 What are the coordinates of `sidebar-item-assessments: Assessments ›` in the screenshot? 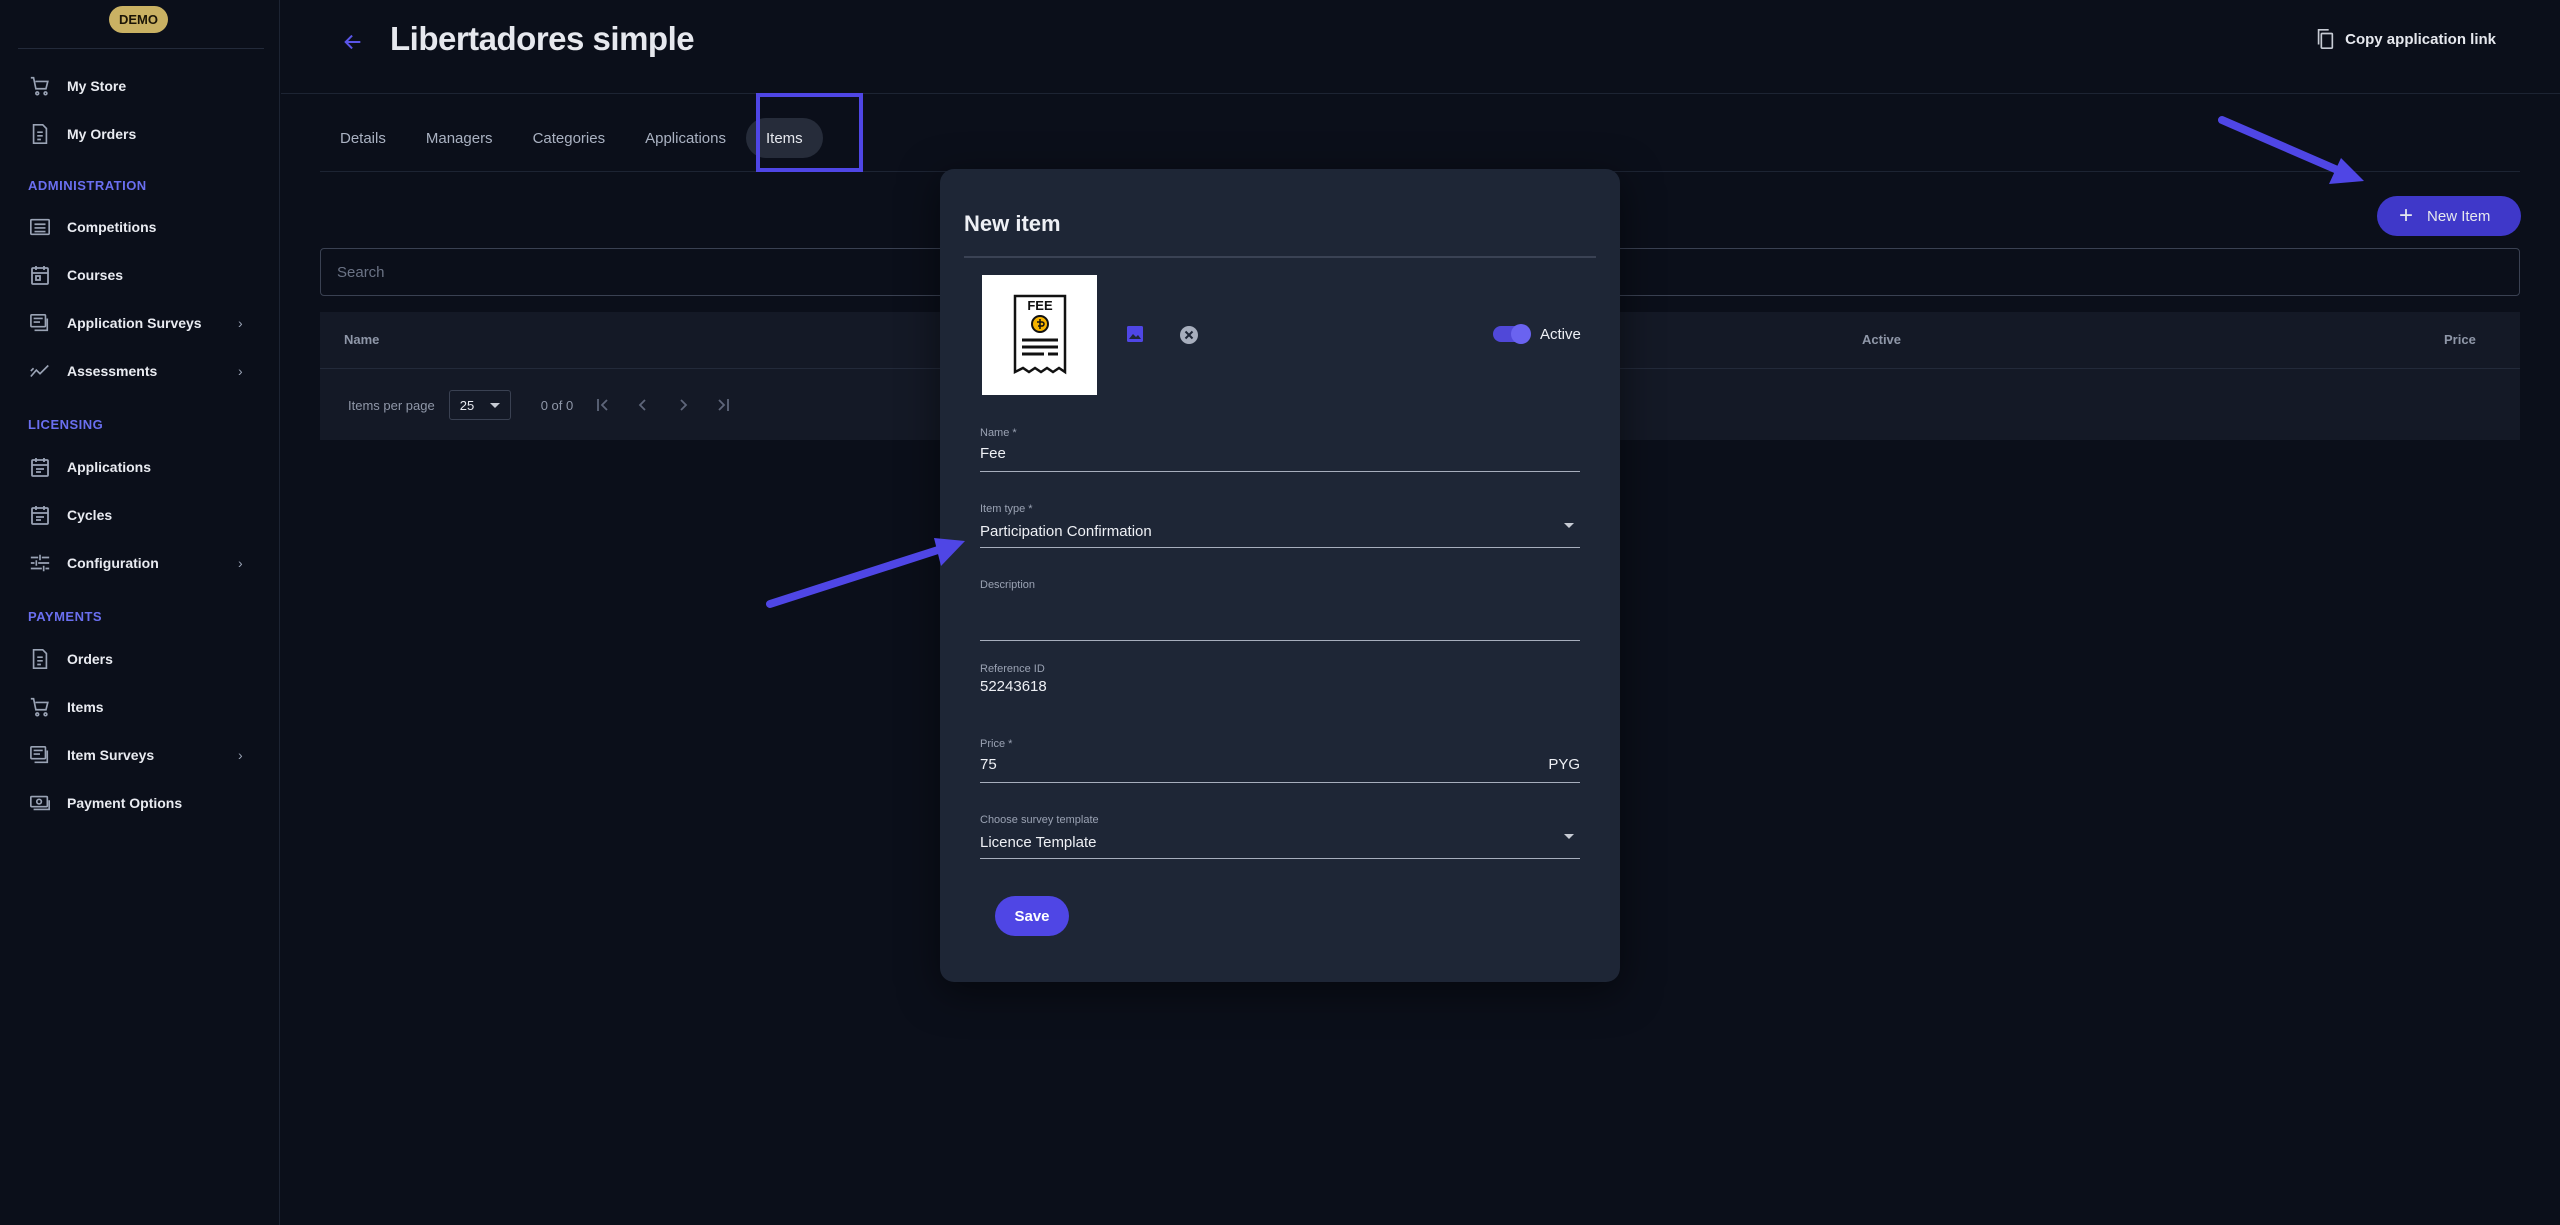 It's located at (131, 371).